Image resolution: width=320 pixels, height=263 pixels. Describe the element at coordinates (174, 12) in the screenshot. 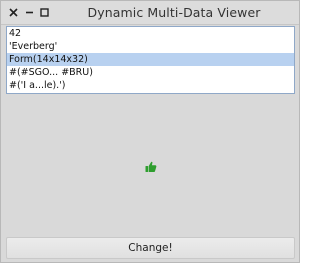

I see `window-title: Dynamic Multi-Data Viewer` at that location.